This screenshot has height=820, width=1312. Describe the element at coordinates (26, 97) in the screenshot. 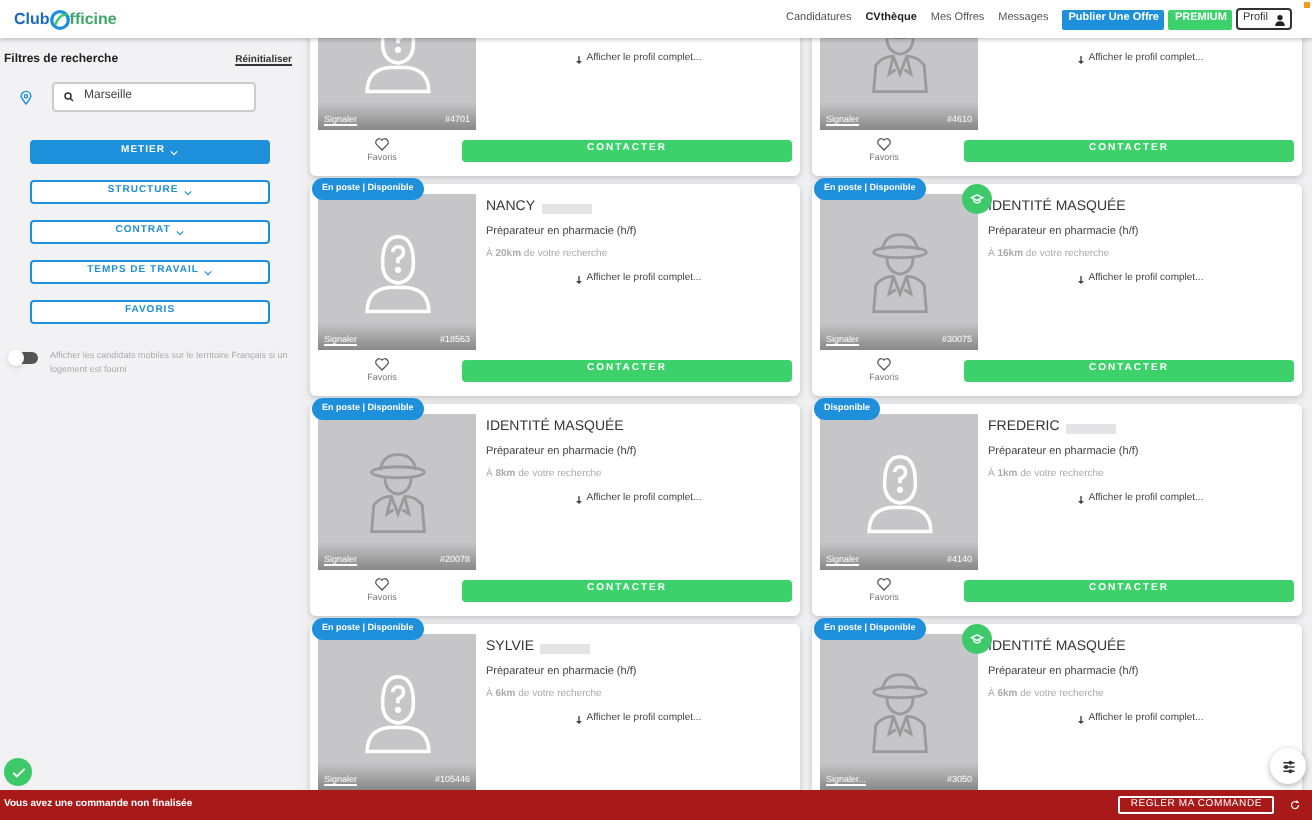

I see `location-pin-icon` at that location.